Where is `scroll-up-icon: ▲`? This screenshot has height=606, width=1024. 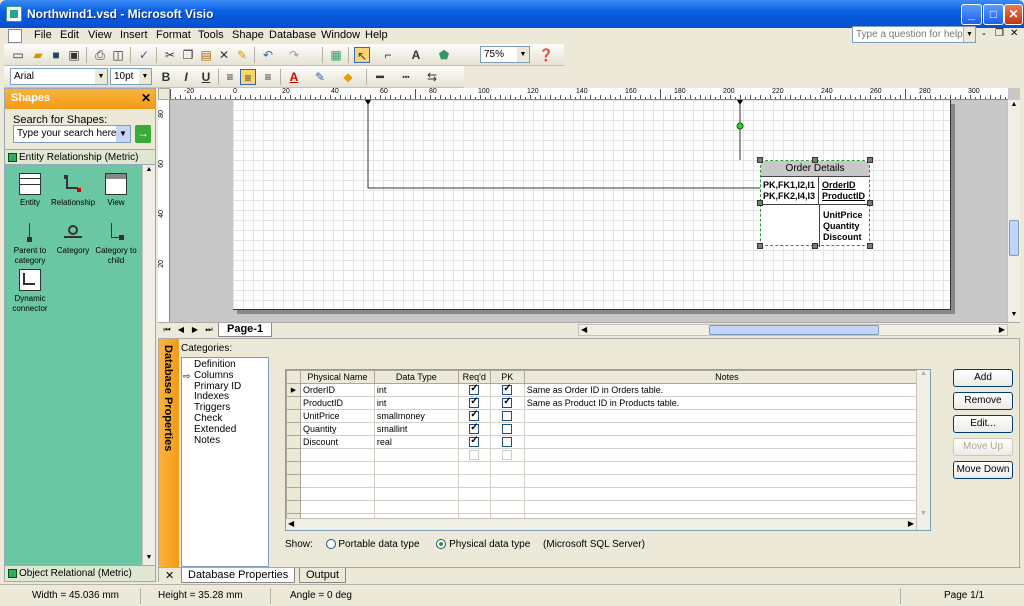
scroll-up-icon: ▲ is located at coordinates (923, 373).